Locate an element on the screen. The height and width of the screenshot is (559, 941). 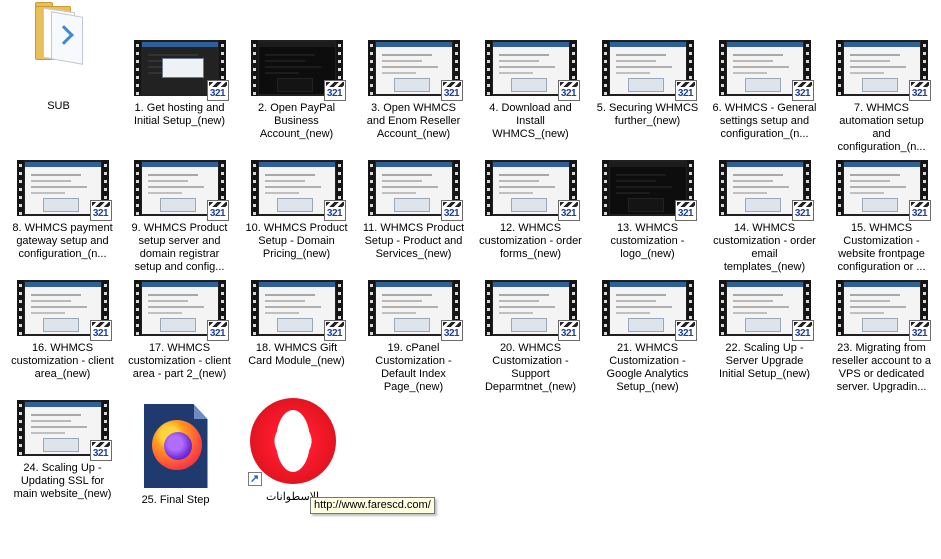
video-file-label: 5. Securing WHMCS further_(new) is located at coordinates (647, 114).